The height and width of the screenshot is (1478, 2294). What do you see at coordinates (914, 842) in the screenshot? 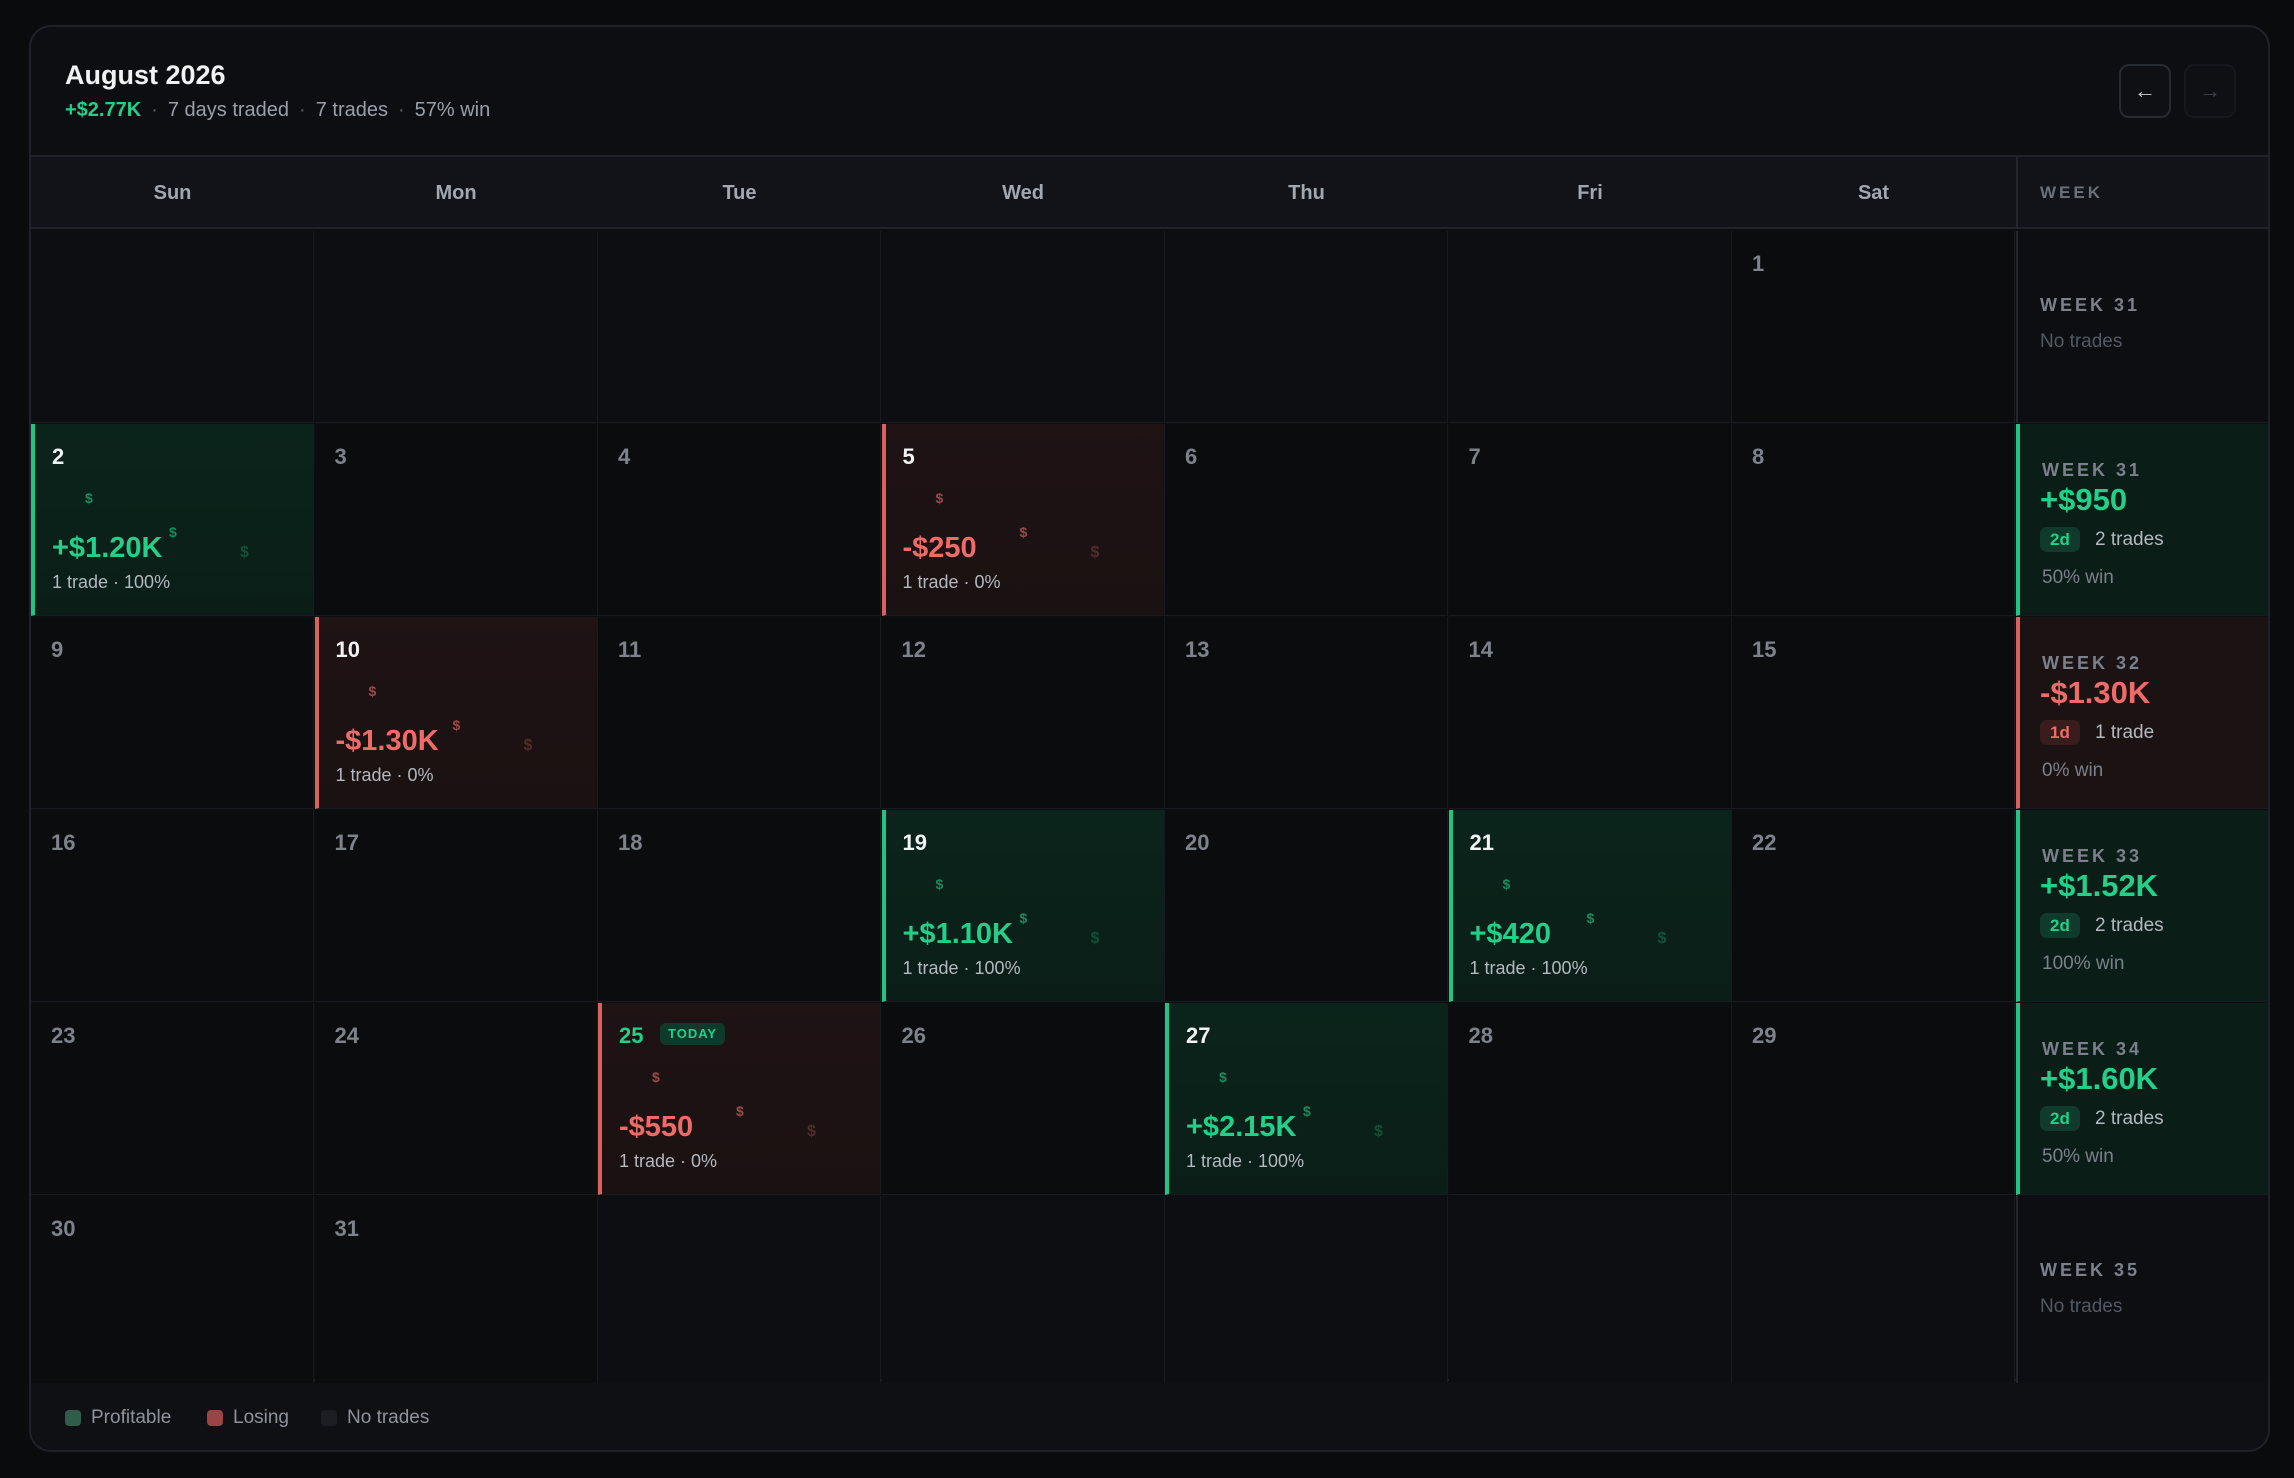
I see `day-number: 19` at bounding box center [914, 842].